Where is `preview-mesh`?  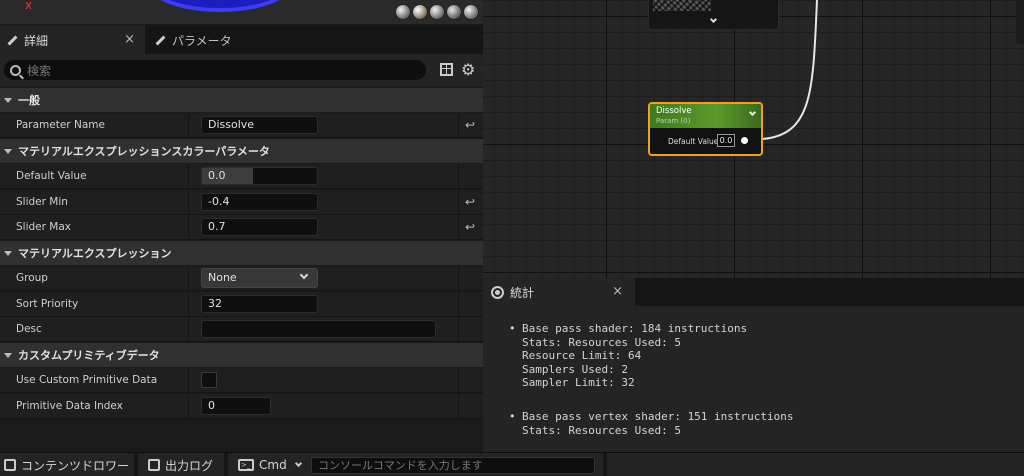
preview-mesh is located at coordinates (220, 6).